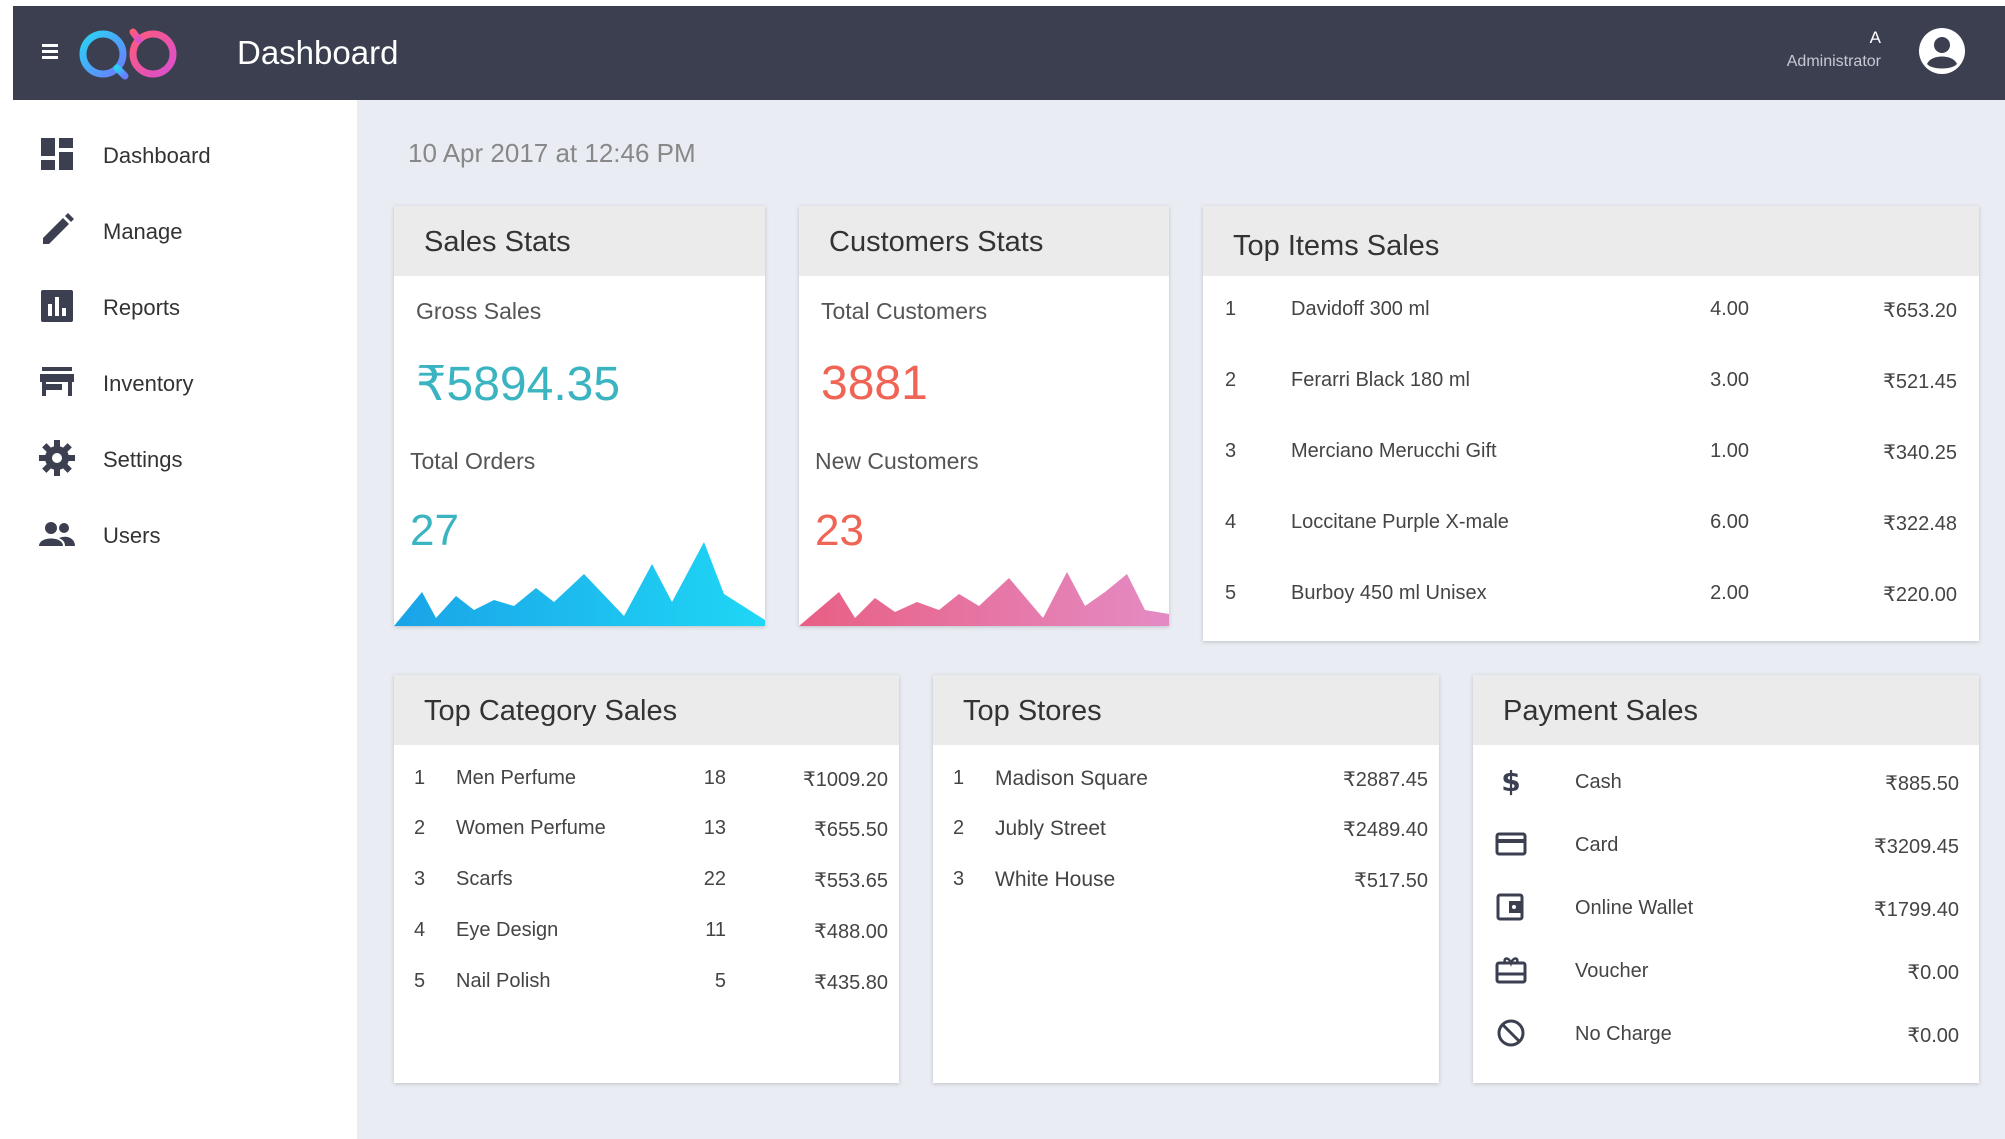  What do you see at coordinates (1591, 531) in the screenshot?
I see `table-row: 4 Loccitane Purple X-male 6.00 ₹322.48` at bounding box center [1591, 531].